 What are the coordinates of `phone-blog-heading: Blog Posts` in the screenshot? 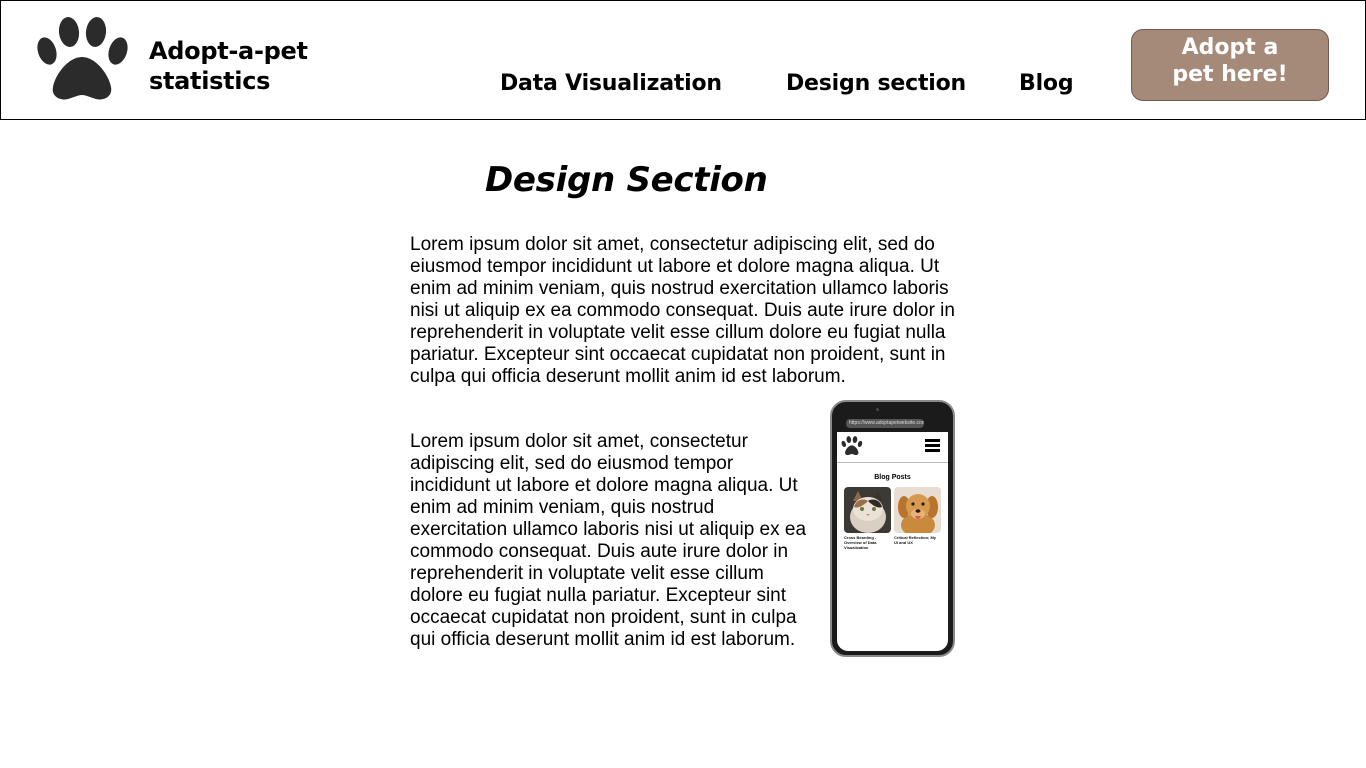 It's located at (892, 477).